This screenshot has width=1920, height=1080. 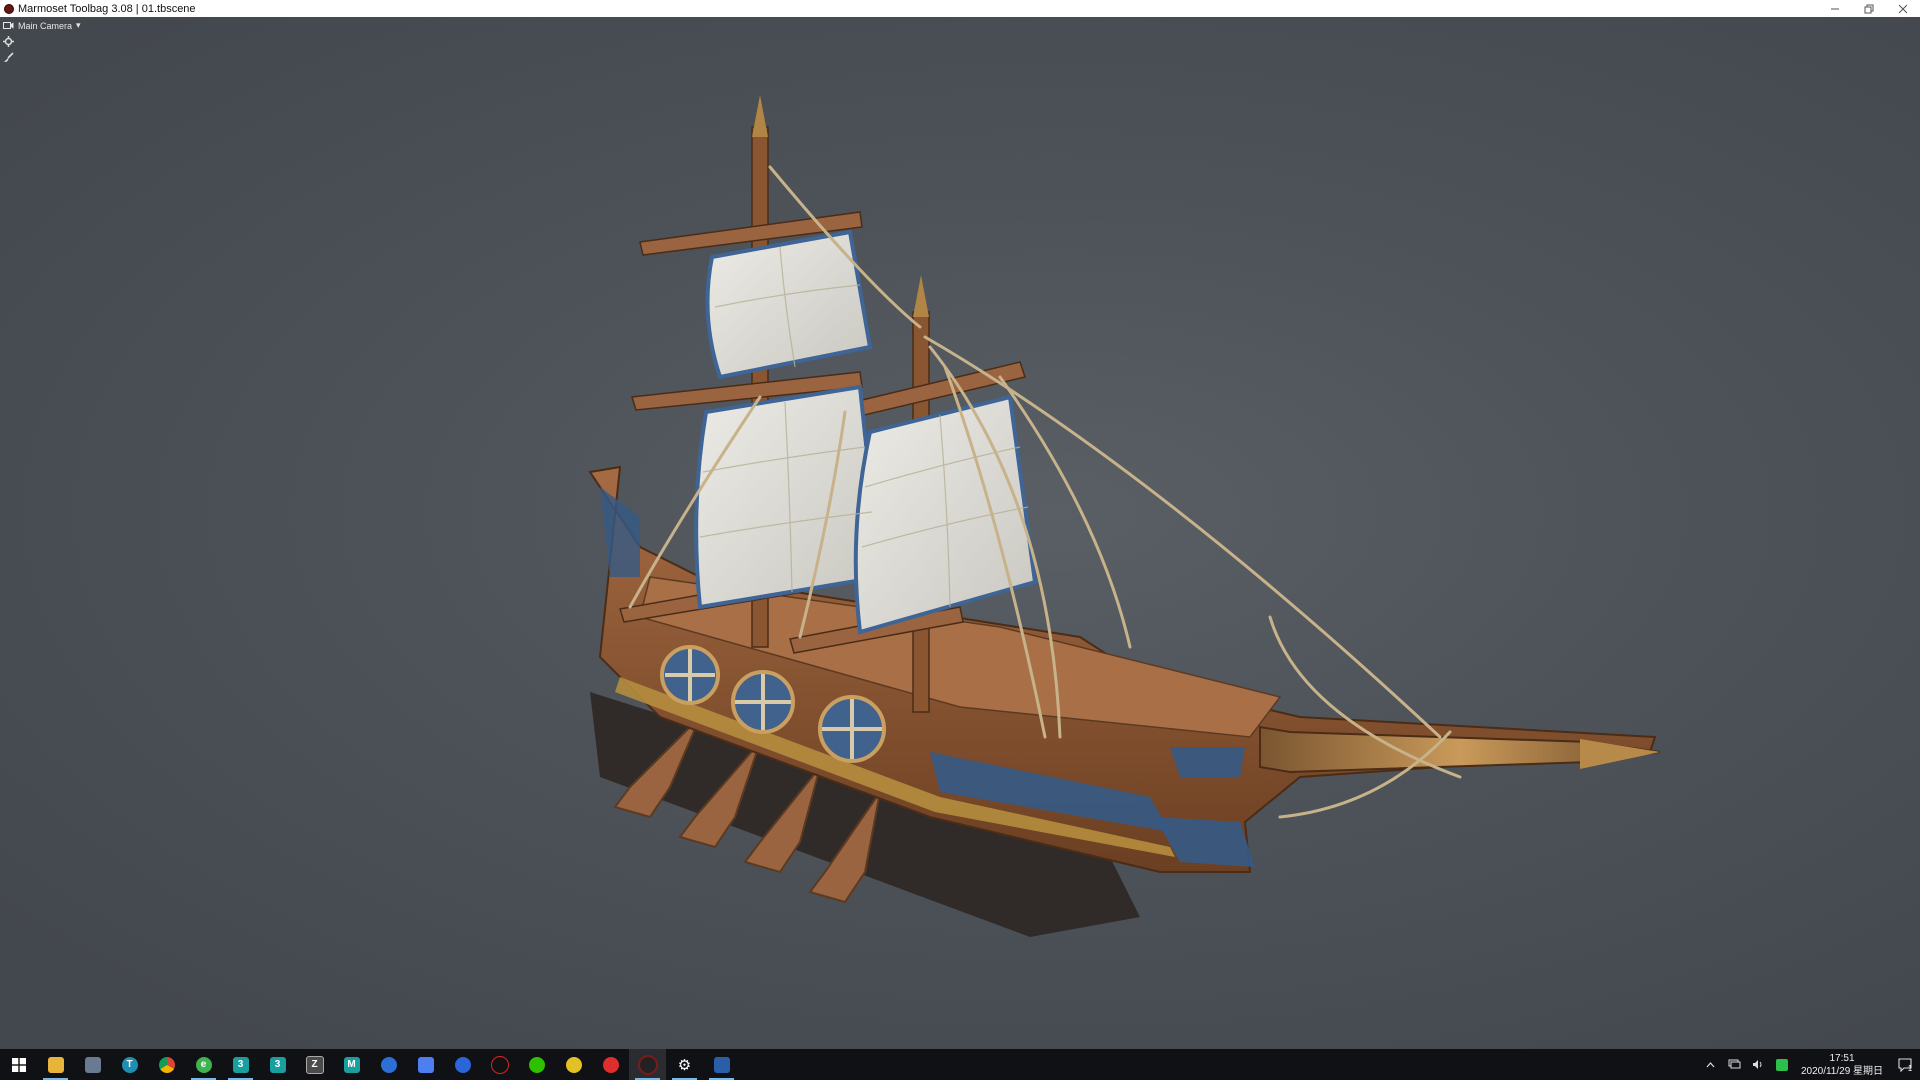 I want to click on clock-time: 17:51, so click(x=1842, y=1058).